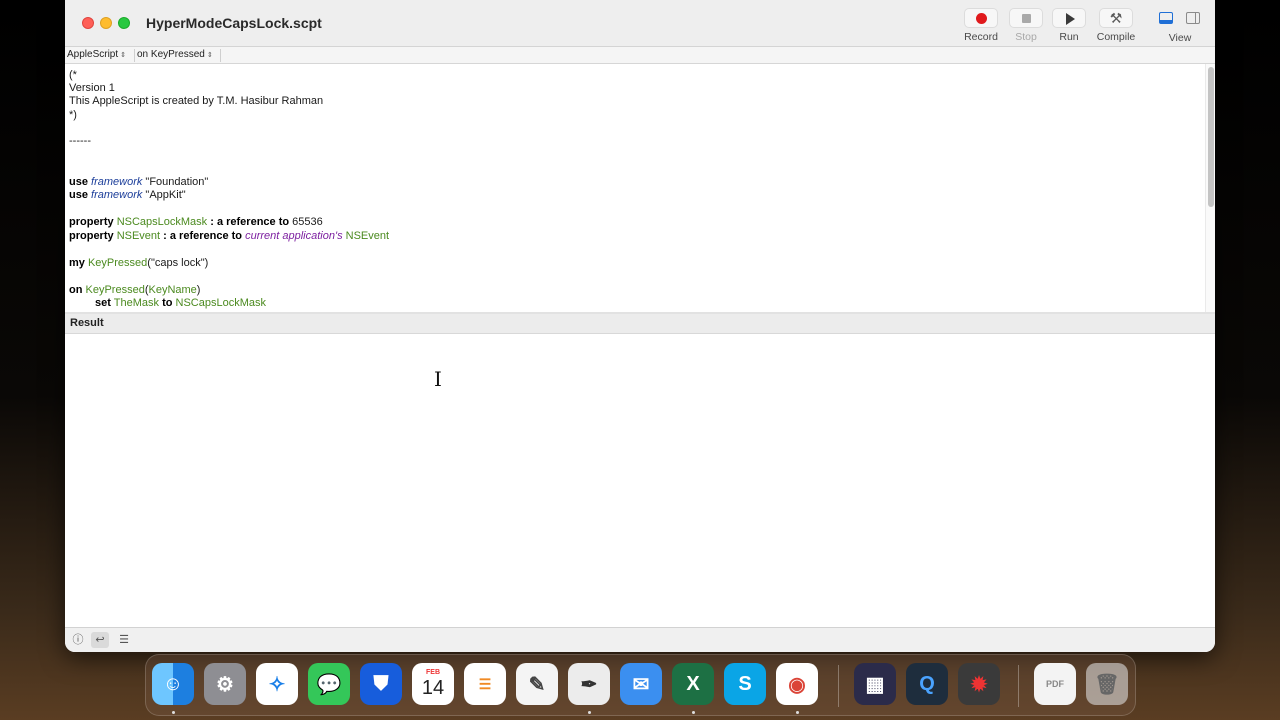 This screenshot has width=1280, height=720. What do you see at coordinates (78, 640) in the screenshot?
I see `info-icon: ⓘ` at bounding box center [78, 640].